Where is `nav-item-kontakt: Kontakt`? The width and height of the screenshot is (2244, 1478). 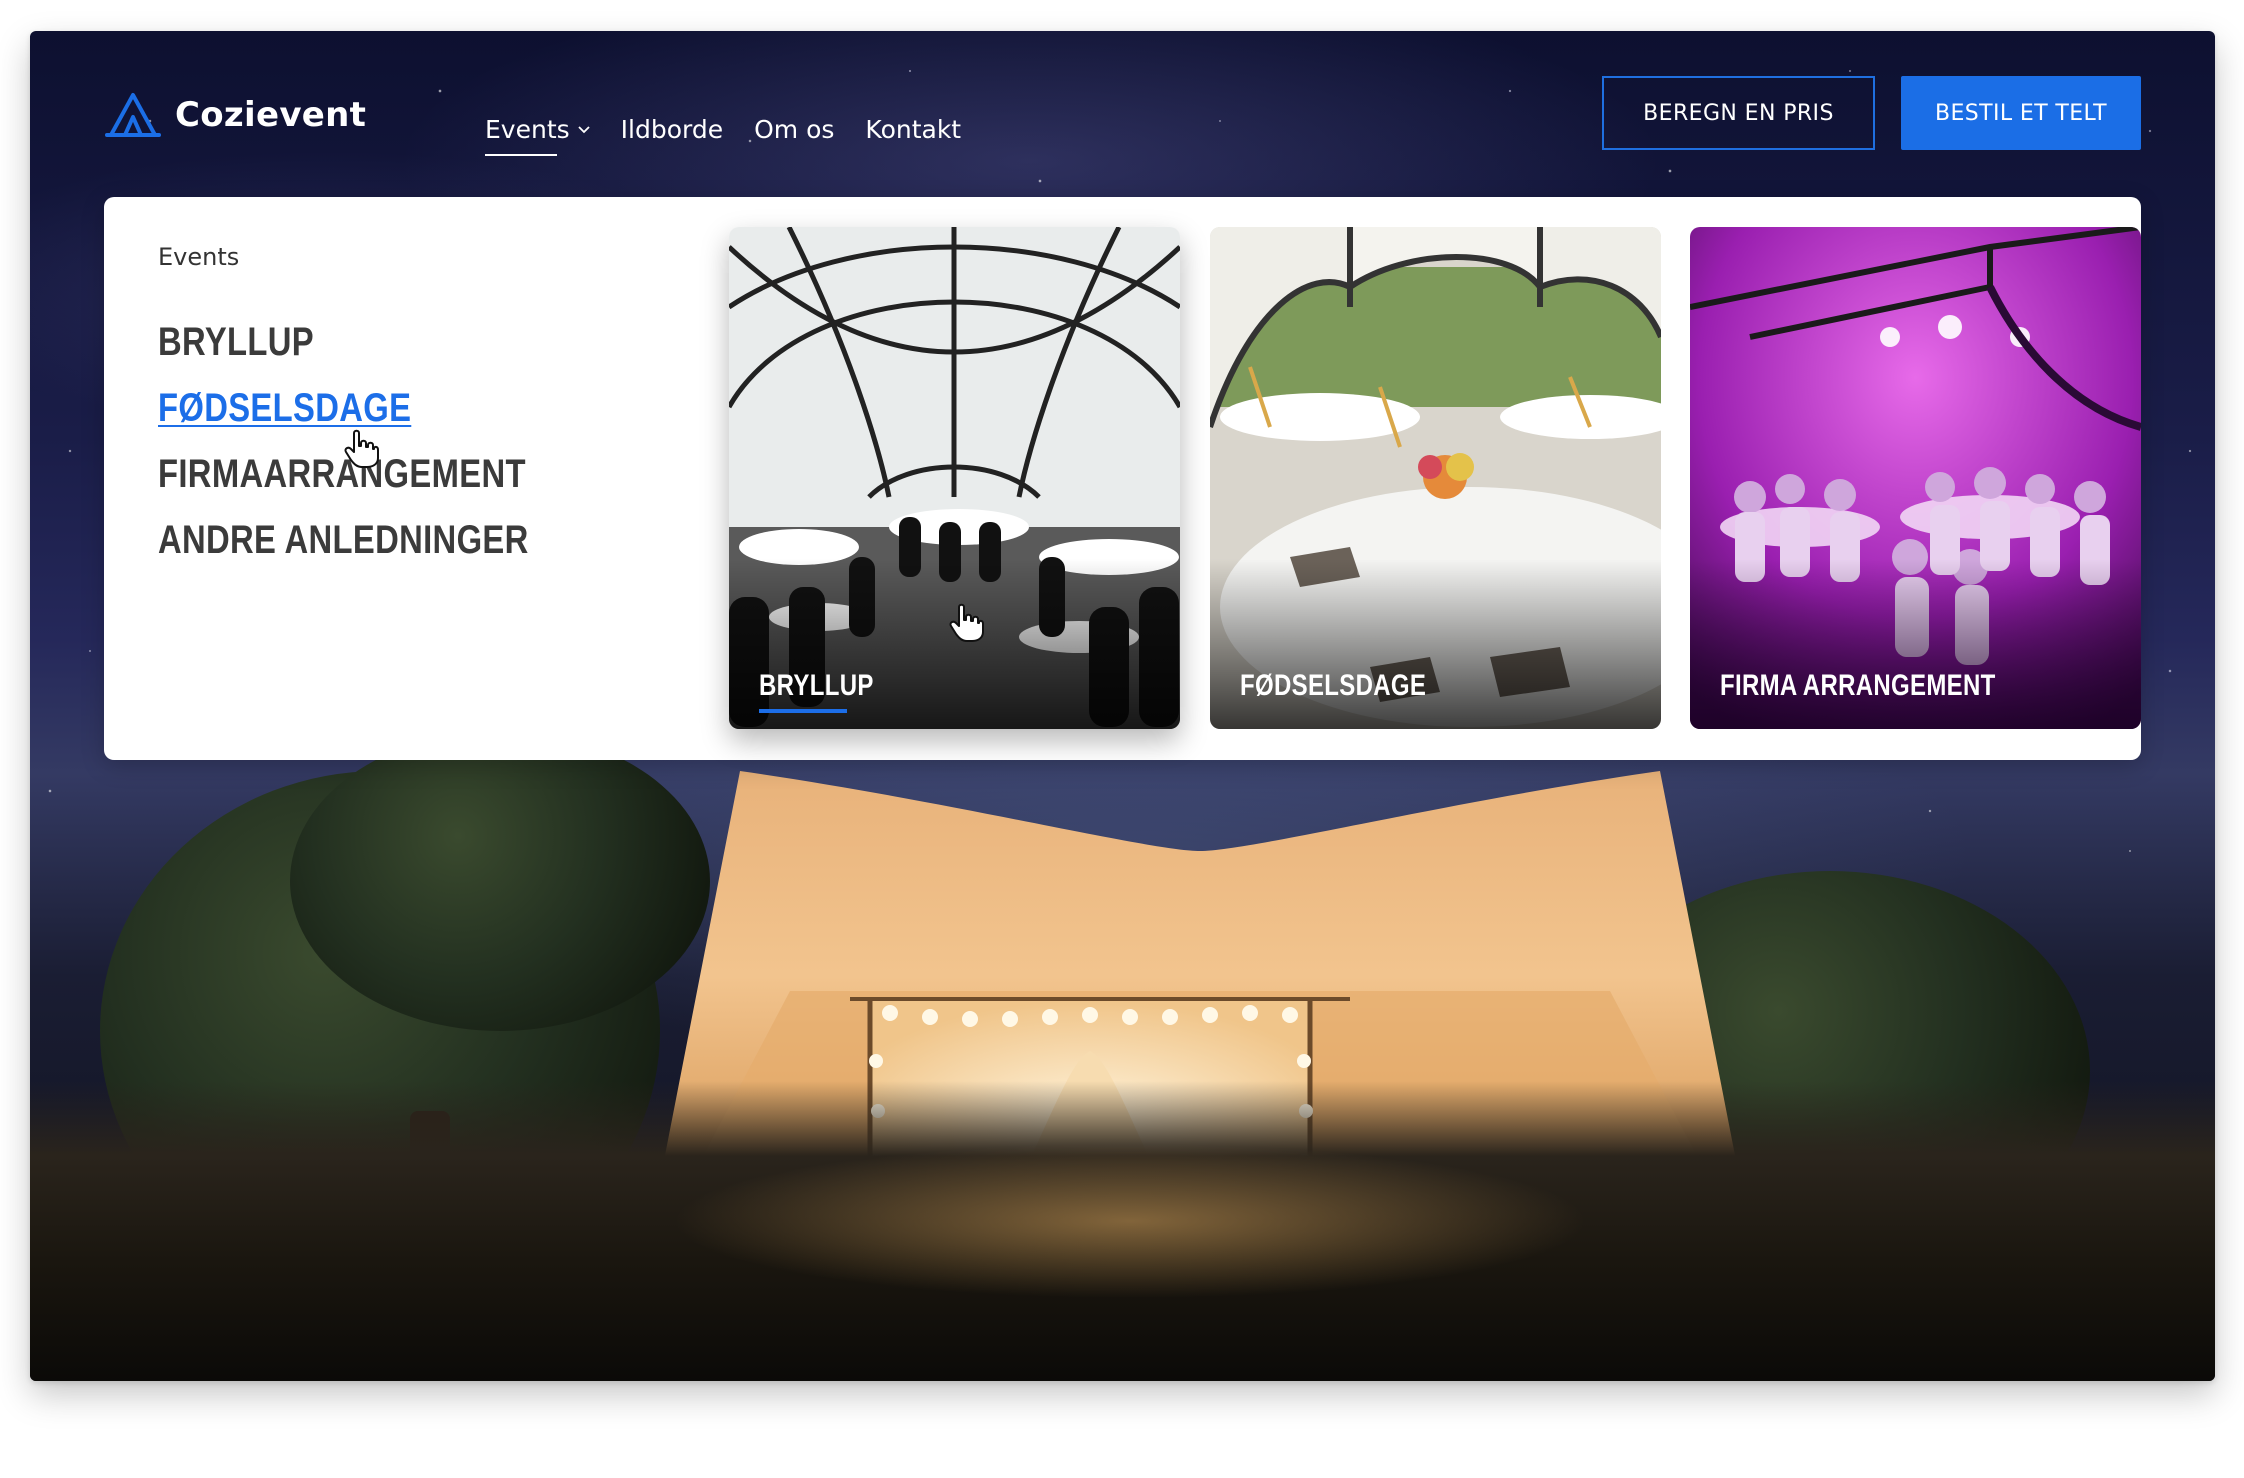 nav-item-kontakt: Kontakt is located at coordinates (913, 129).